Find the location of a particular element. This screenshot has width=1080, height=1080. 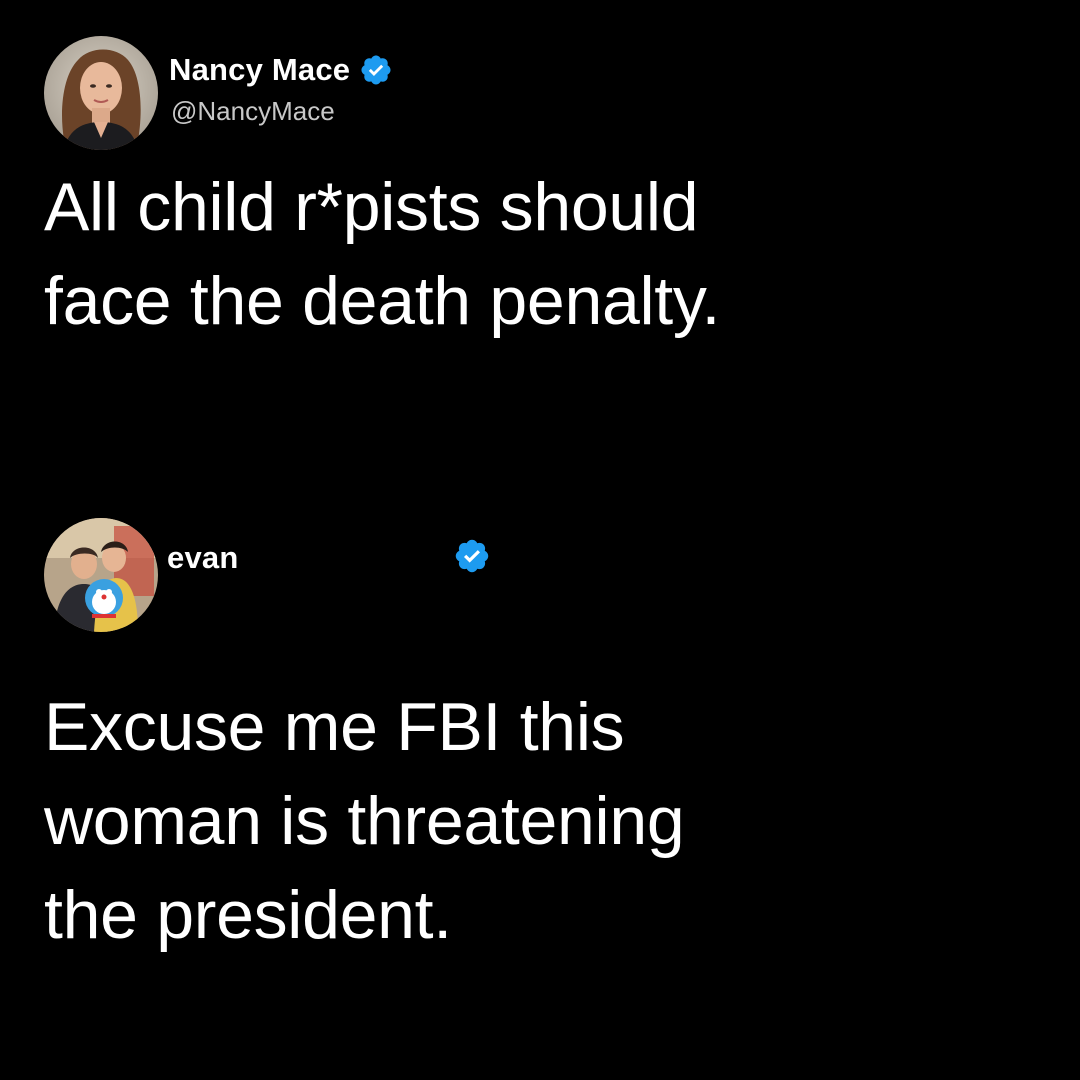

tweet-header: Nancy Mace @NancyMace is located at coordinates (544, 93).